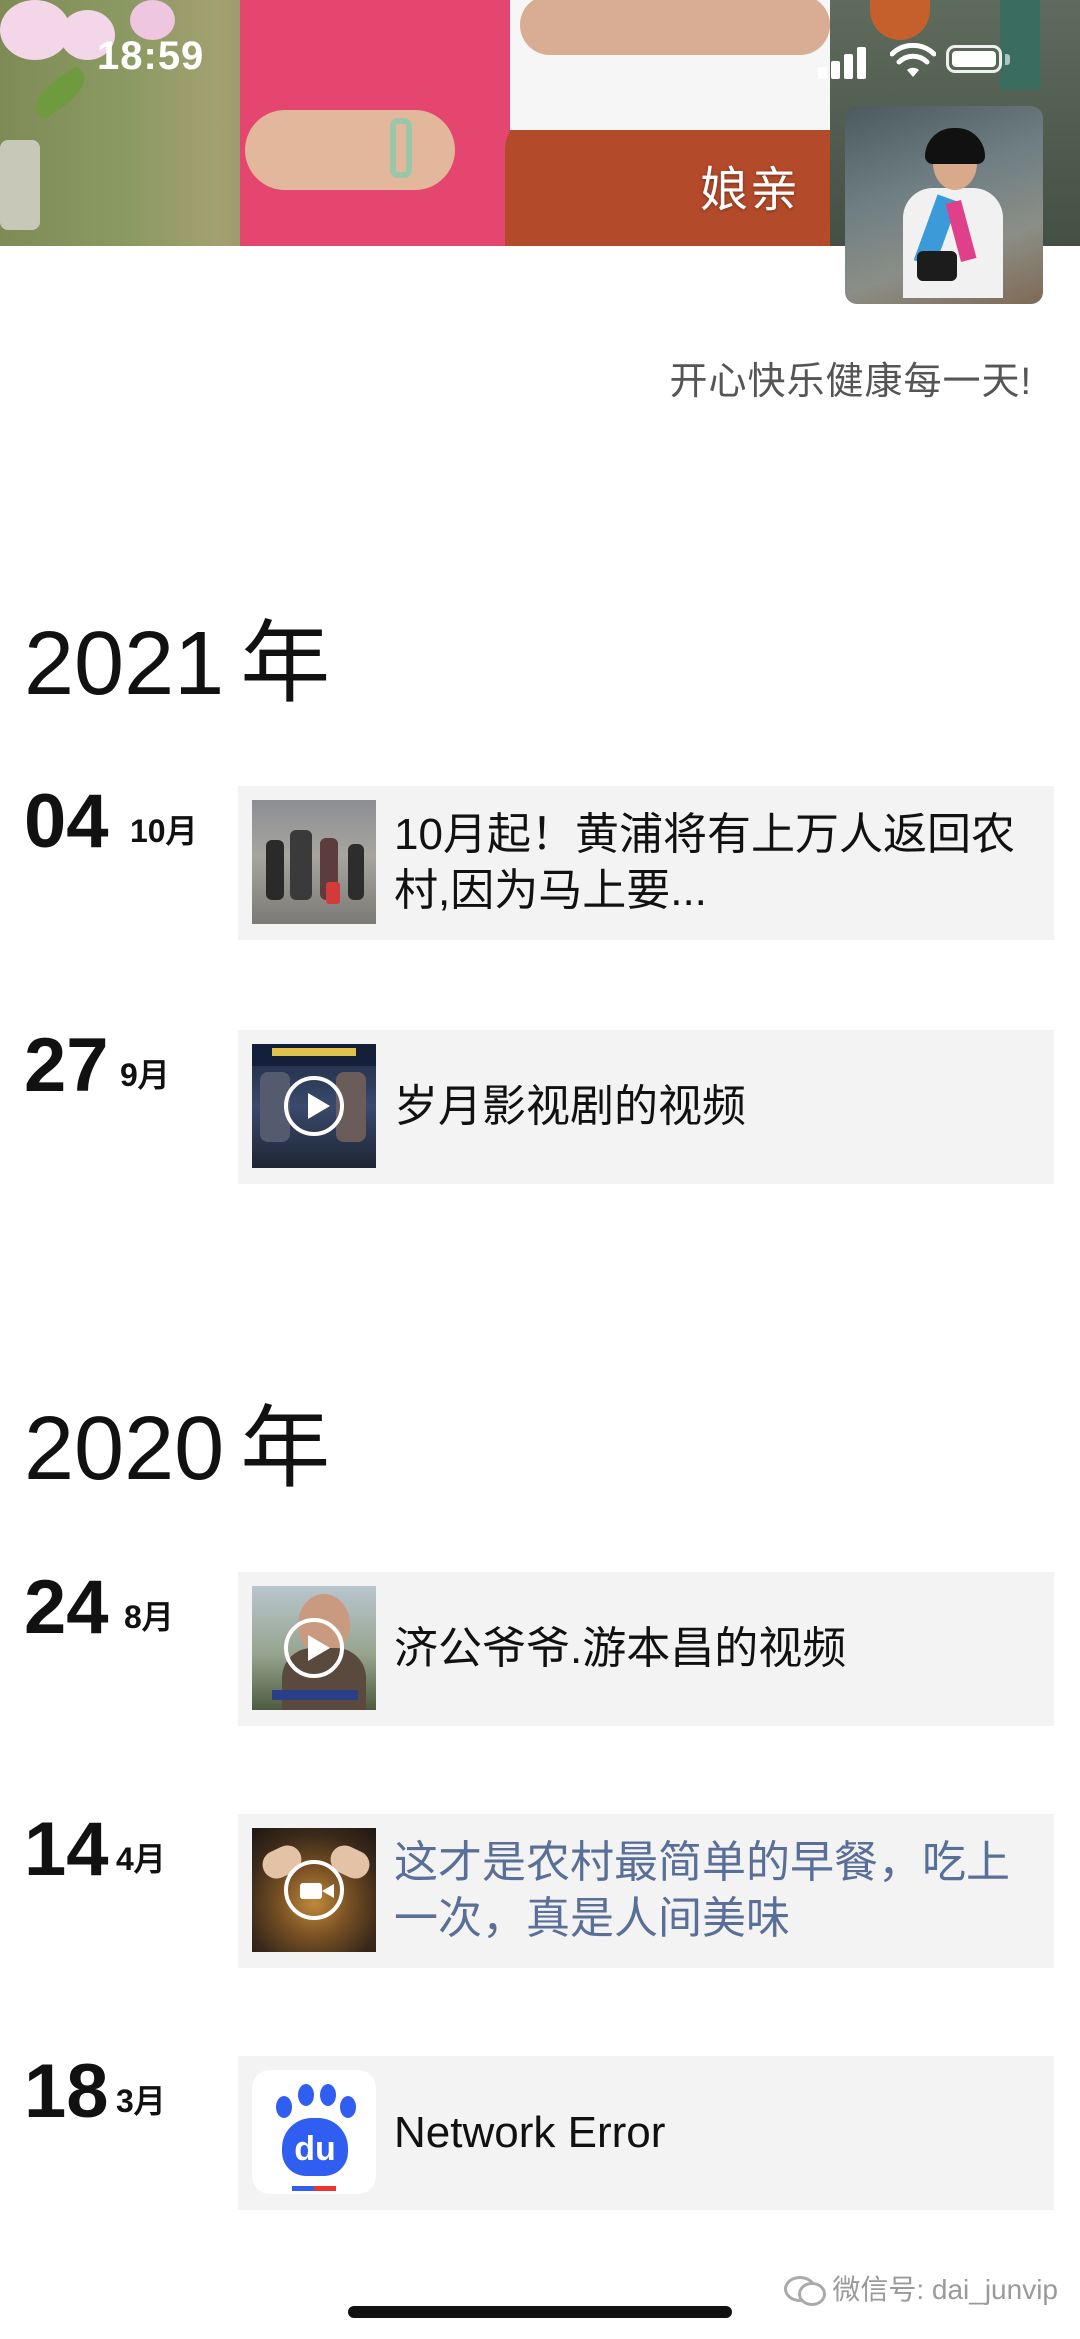 The image size is (1080, 2339). What do you see at coordinates (714, 1891) in the screenshot?
I see `video-title-link: 这才是农村最简单的早餐，吃上一次，真是人间美味` at bounding box center [714, 1891].